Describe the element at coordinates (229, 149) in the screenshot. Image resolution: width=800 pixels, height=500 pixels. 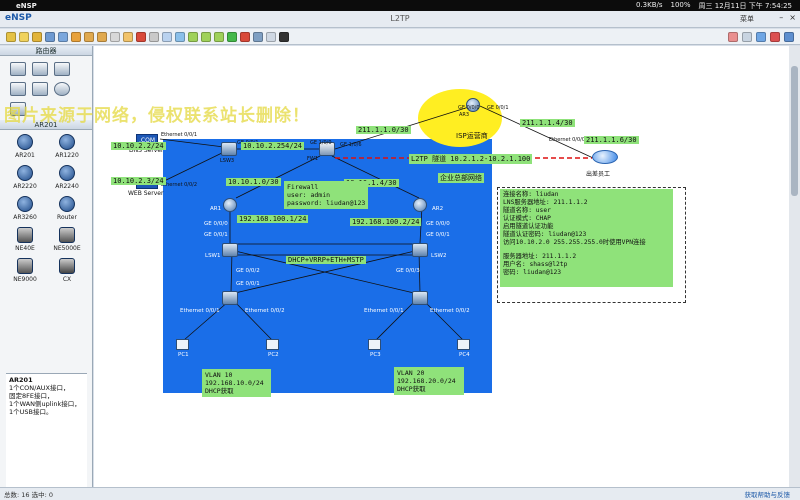
I see `lsw3-switch` at that location.